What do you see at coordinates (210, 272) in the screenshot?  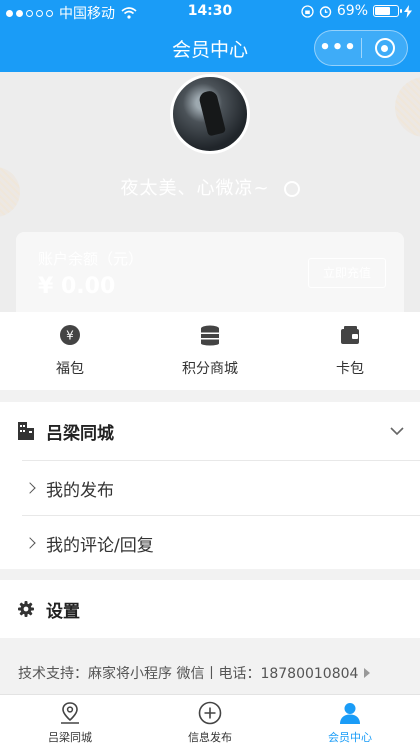 I see `balance-card: 账户余额（元） ¥ 0.00 立即充值` at bounding box center [210, 272].